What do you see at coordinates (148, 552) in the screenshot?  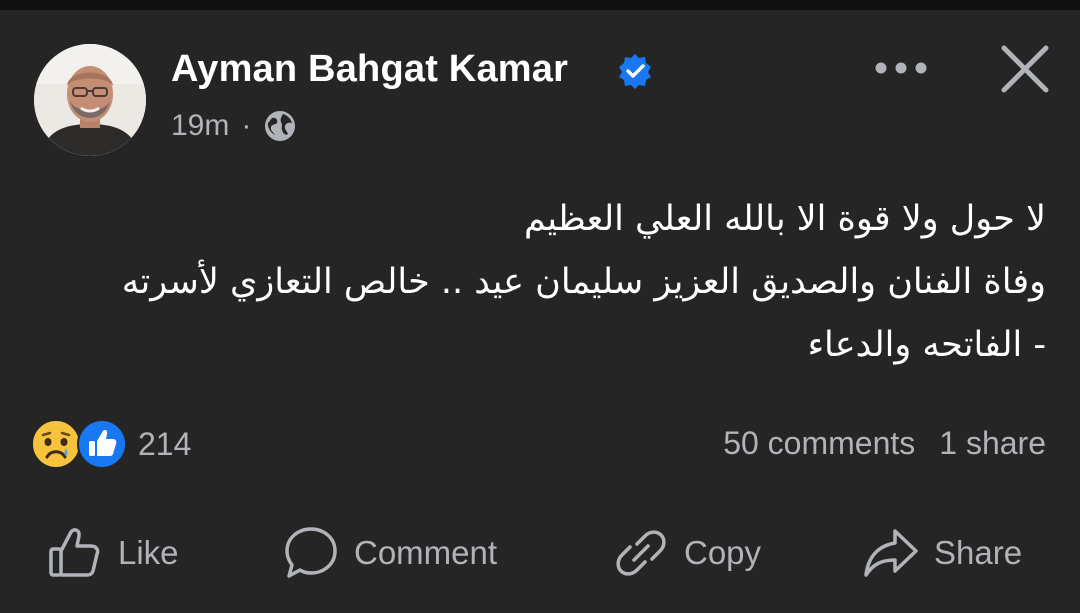 I see `like-button-label: Like` at bounding box center [148, 552].